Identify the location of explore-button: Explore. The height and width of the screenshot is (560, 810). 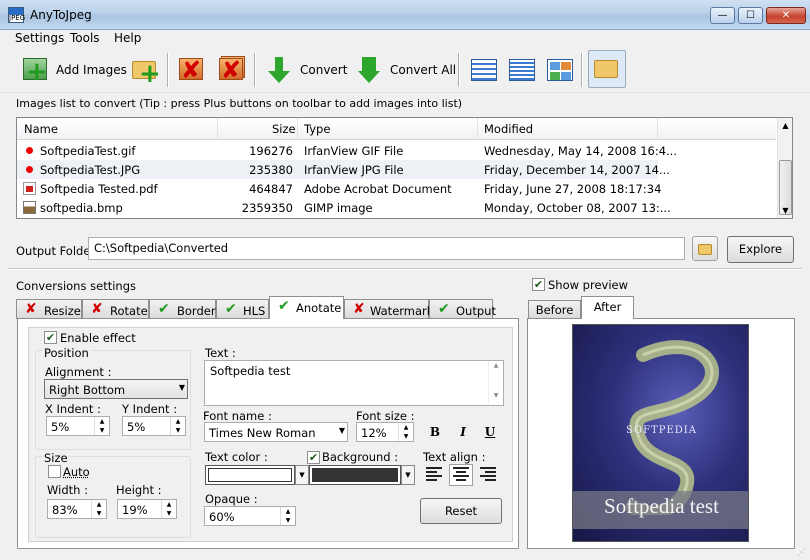
(760, 249).